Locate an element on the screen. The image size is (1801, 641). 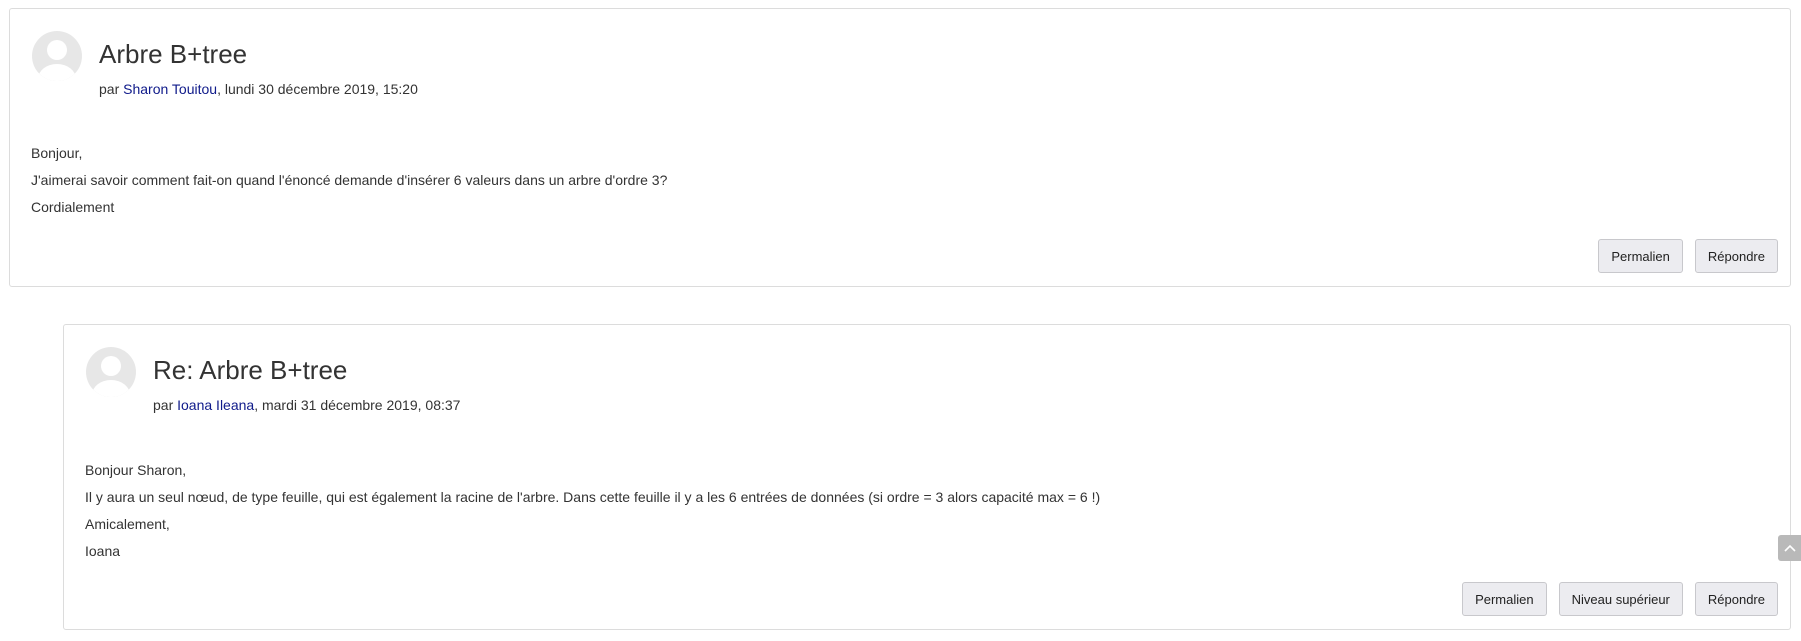
content-line: Ioana is located at coordinates (103, 551).